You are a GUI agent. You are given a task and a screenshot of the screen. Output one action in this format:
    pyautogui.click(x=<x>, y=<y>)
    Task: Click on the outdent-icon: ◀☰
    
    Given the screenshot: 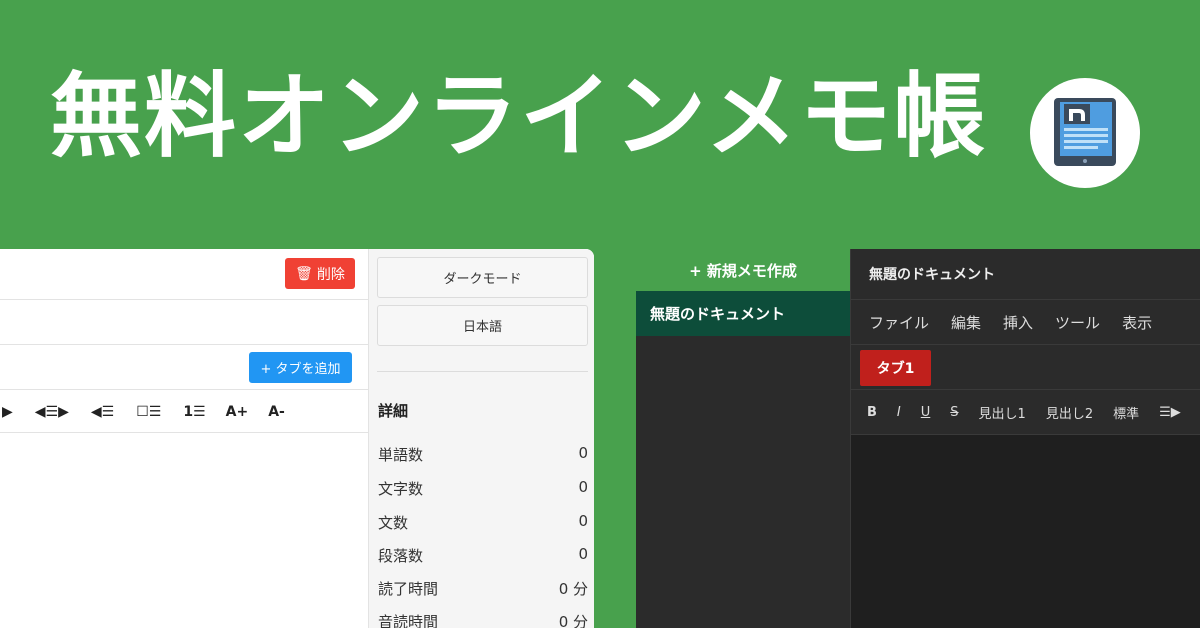 What is the action you would take?
    pyautogui.click(x=102, y=412)
    